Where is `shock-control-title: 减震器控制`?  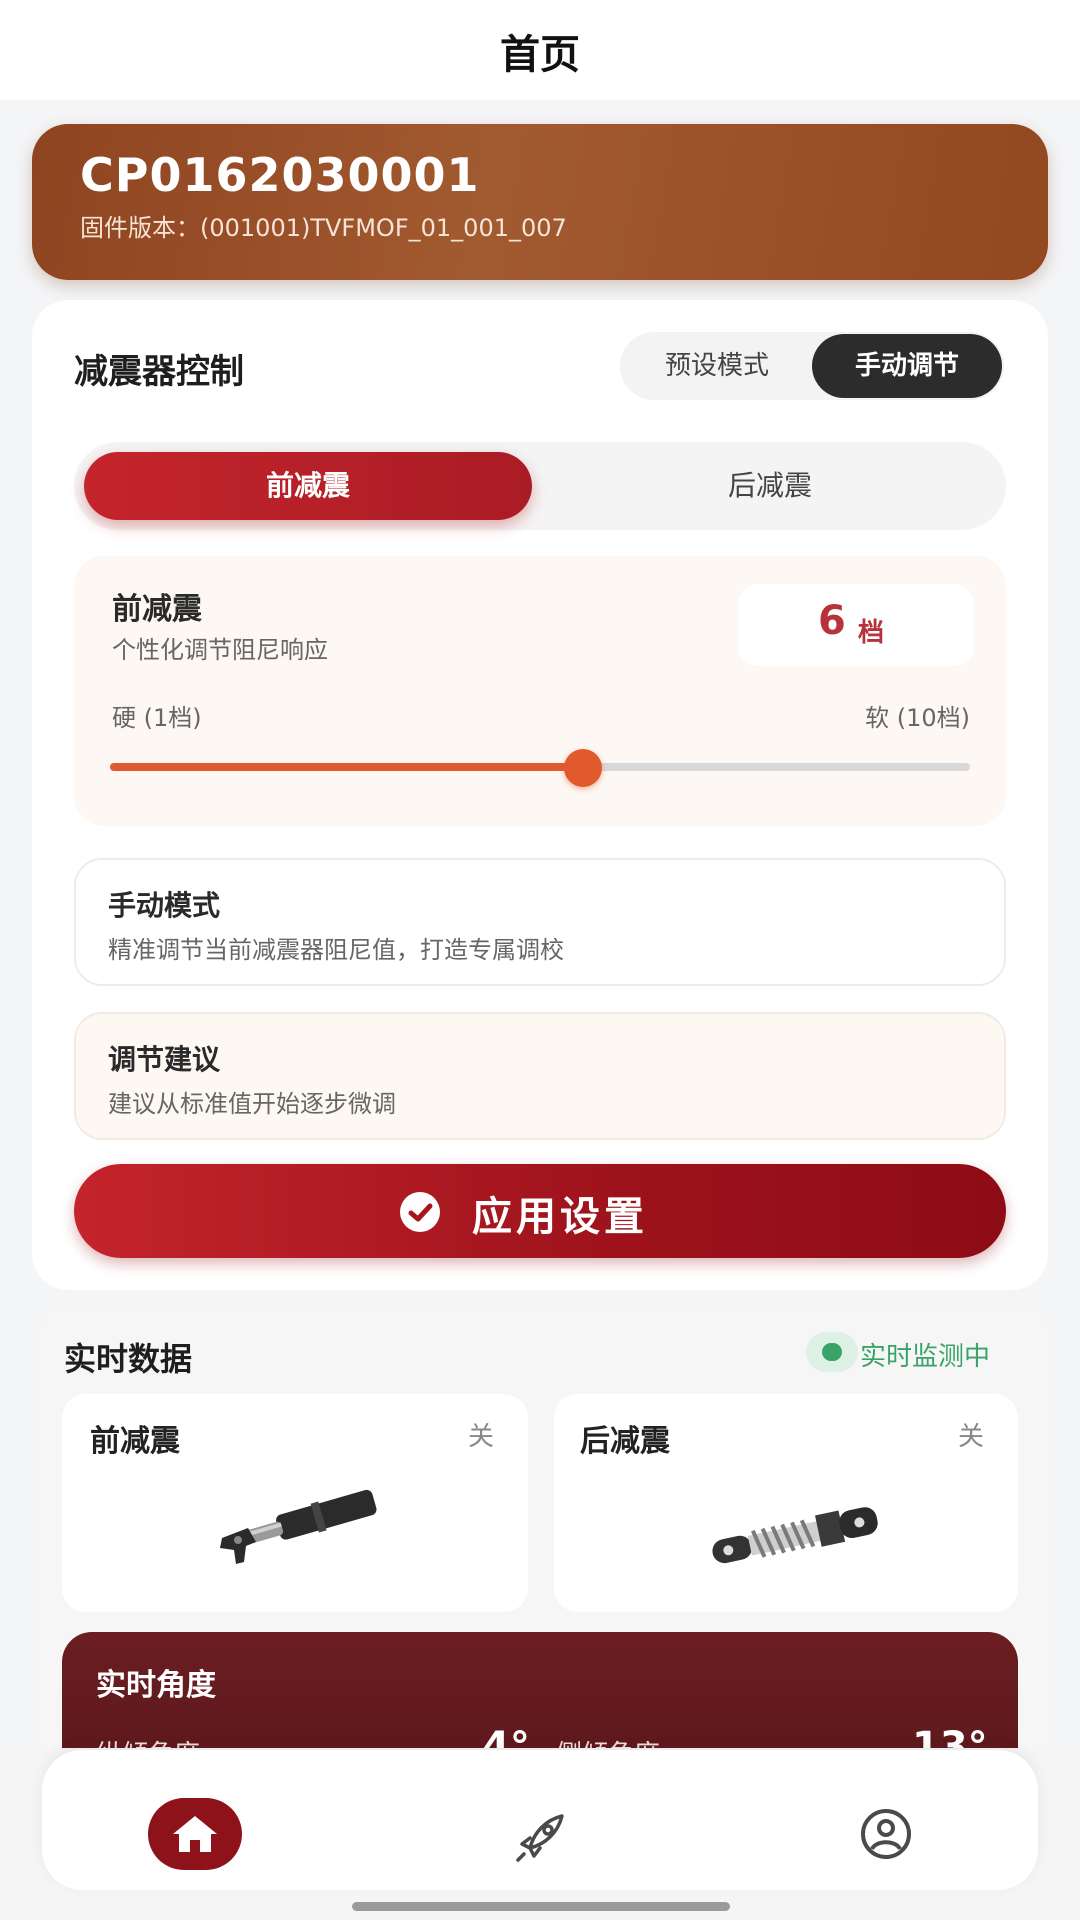
shock-control-title: 减震器控制 is located at coordinates (159, 372).